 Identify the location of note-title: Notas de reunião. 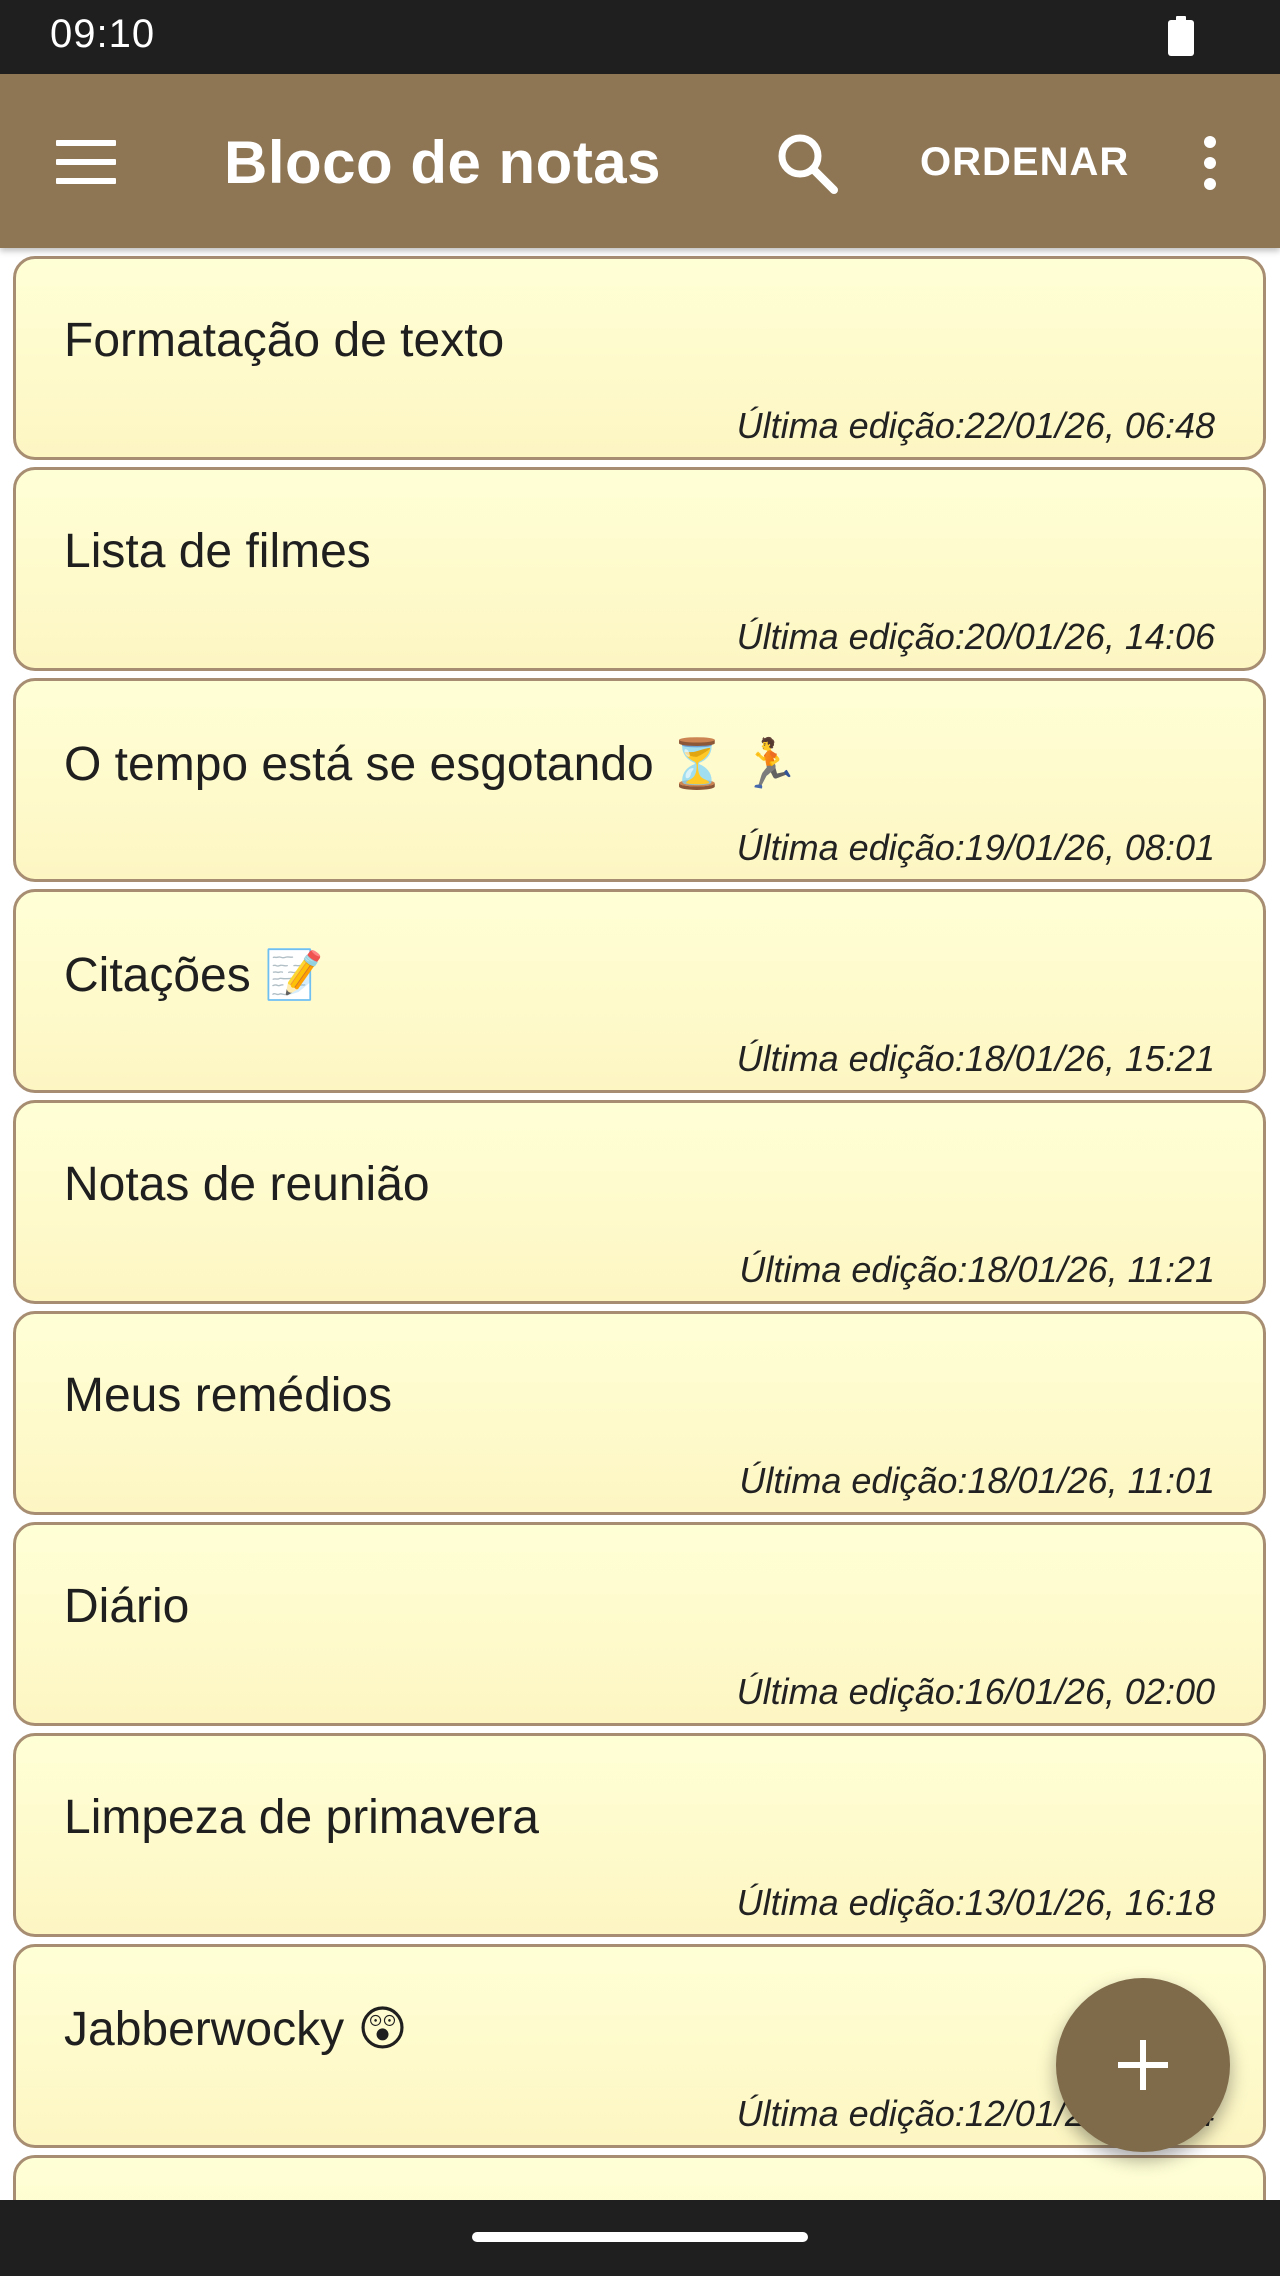
(247, 1184).